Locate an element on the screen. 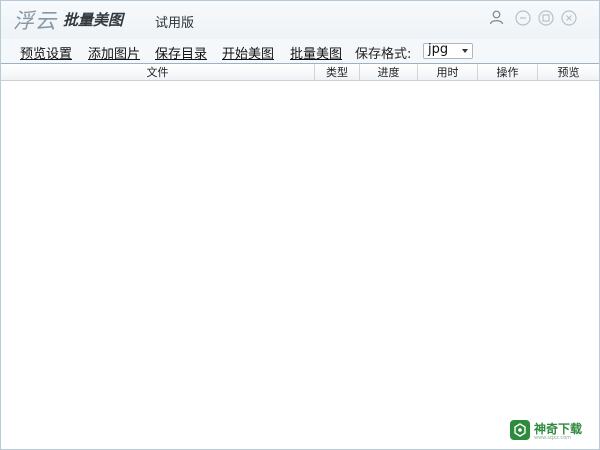  close-icon is located at coordinates (568, 17).